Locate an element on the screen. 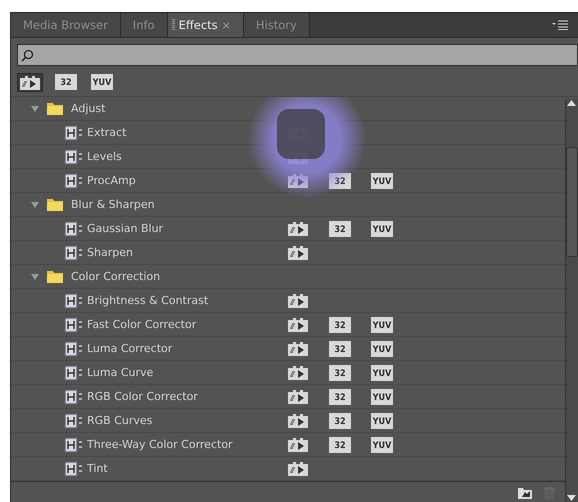 The width and height of the screenshot is (578, 502). effect-item: Gaussian Blur 32 YUV is located at coordinates (288, 229).